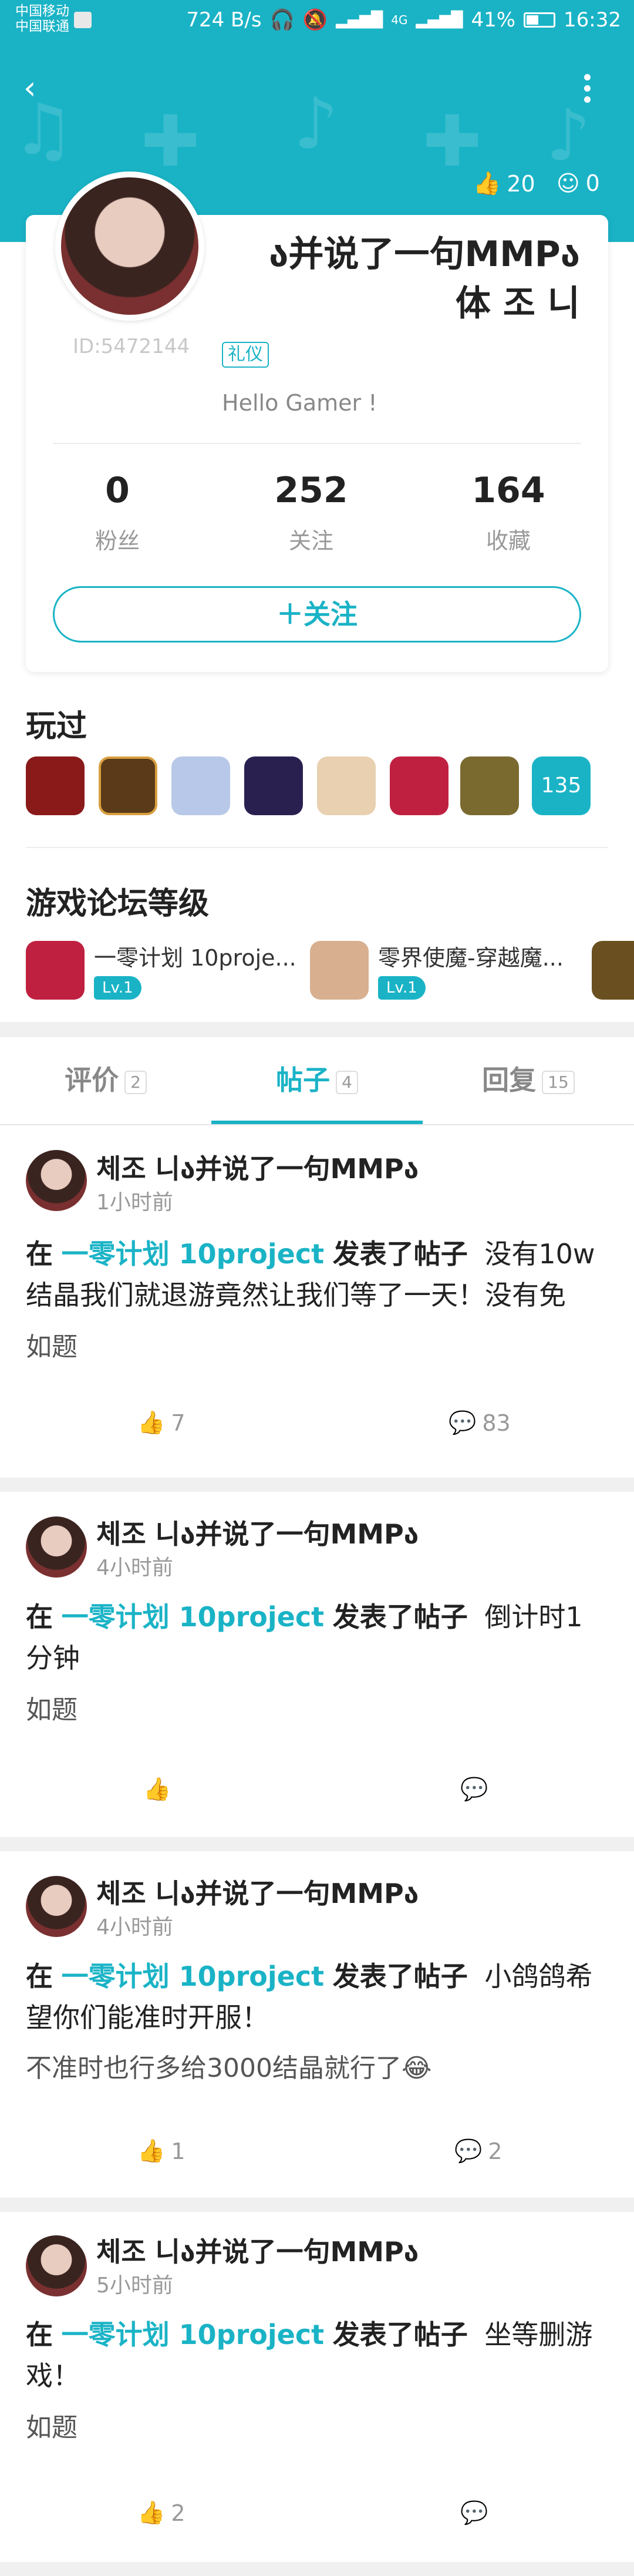 The image size is (634, 2576). What do you see at coordinates (451, 970) in the screenshot?
I see `forum-level-item: 零界使魔-穿越魔... Lv.1` at bounding box center [451, 970].